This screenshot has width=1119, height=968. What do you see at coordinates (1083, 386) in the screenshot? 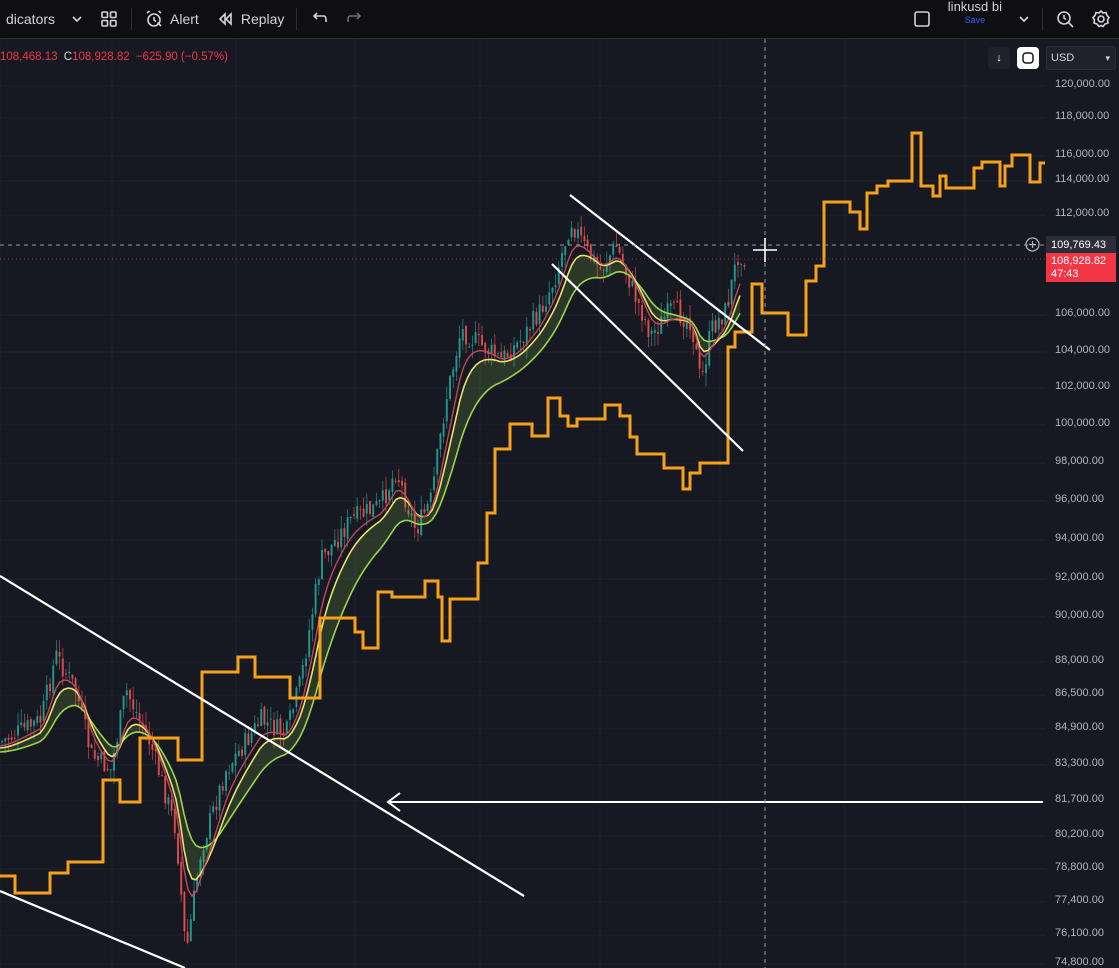
I see `price-tick-label: 102,000.00` at bounding box center [1083, 386].